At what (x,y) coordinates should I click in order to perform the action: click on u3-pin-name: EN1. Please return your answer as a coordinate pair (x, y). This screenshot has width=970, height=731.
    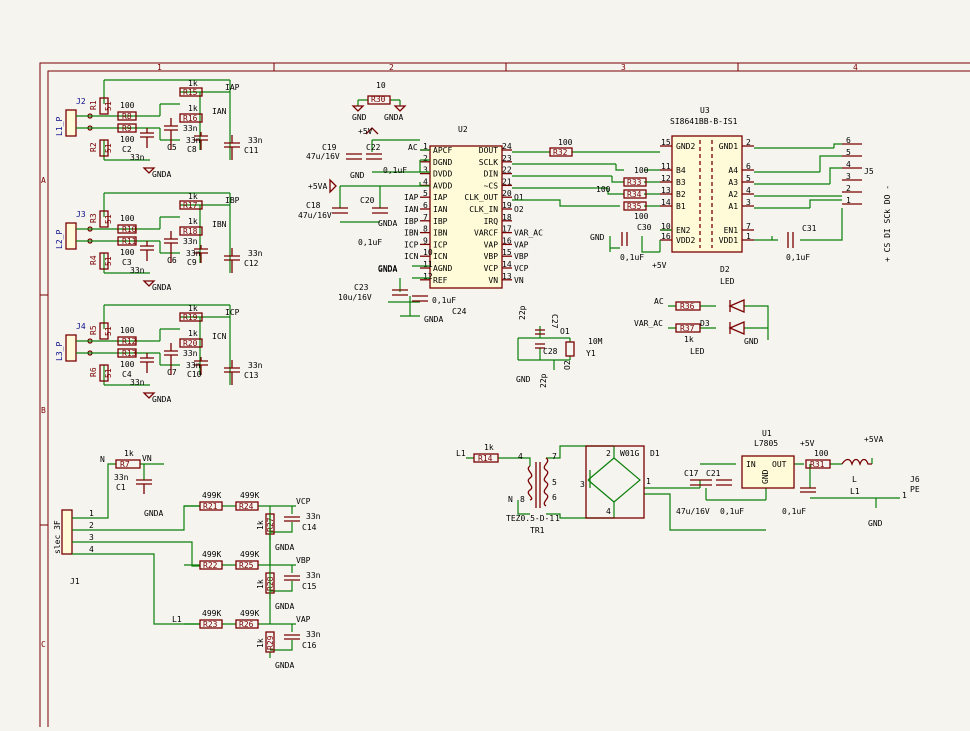
    Looking at the image, I should click on (731, 230).